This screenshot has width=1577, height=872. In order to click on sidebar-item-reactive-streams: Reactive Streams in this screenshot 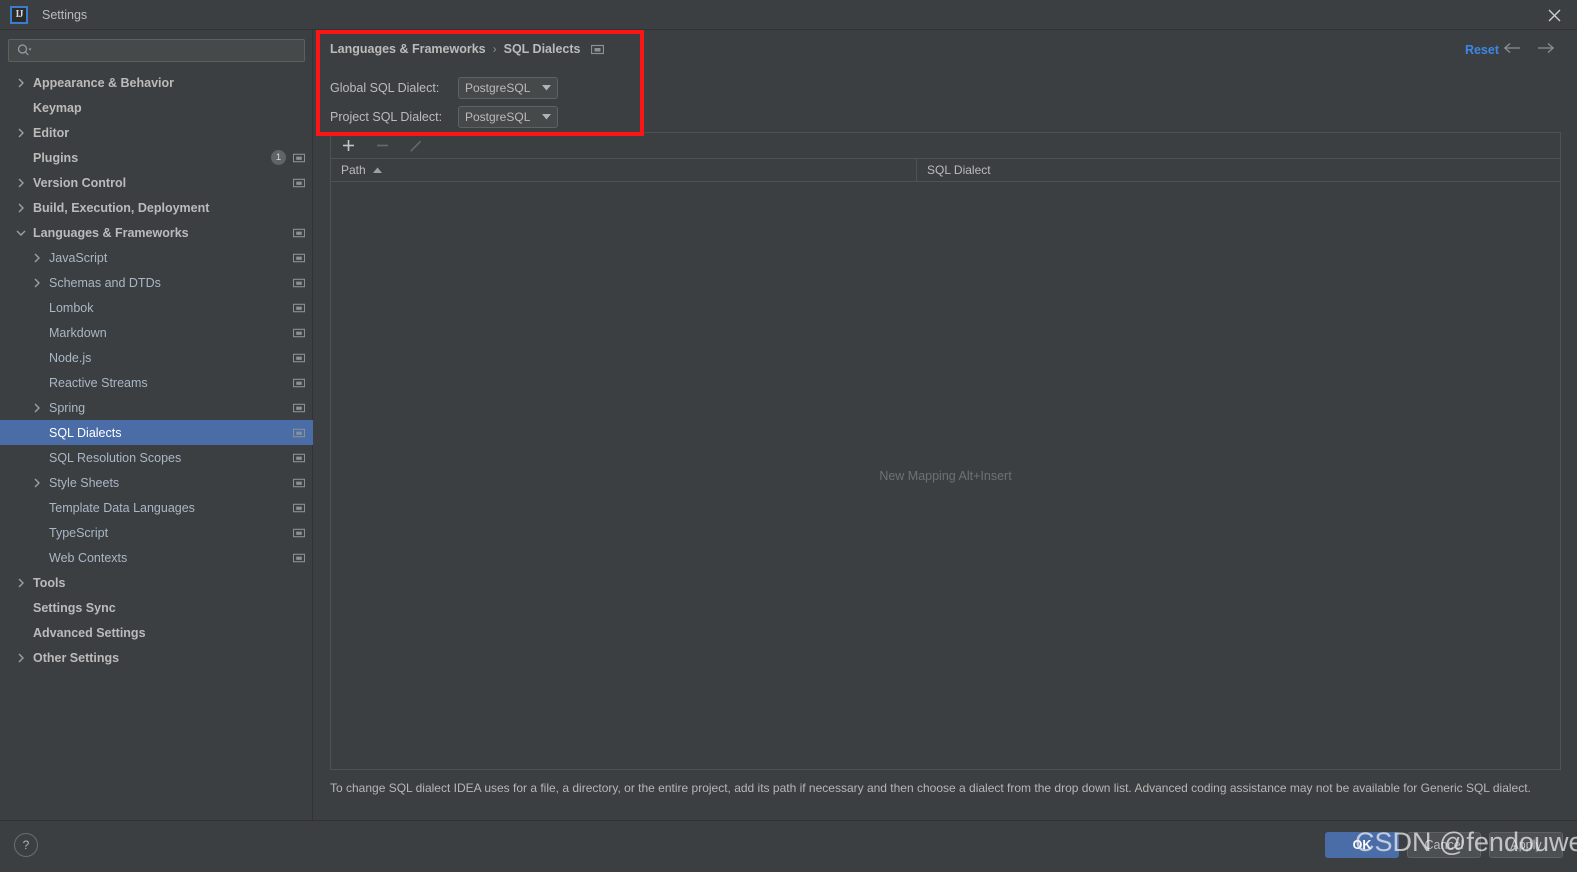, I will do `click(156, 382)`.